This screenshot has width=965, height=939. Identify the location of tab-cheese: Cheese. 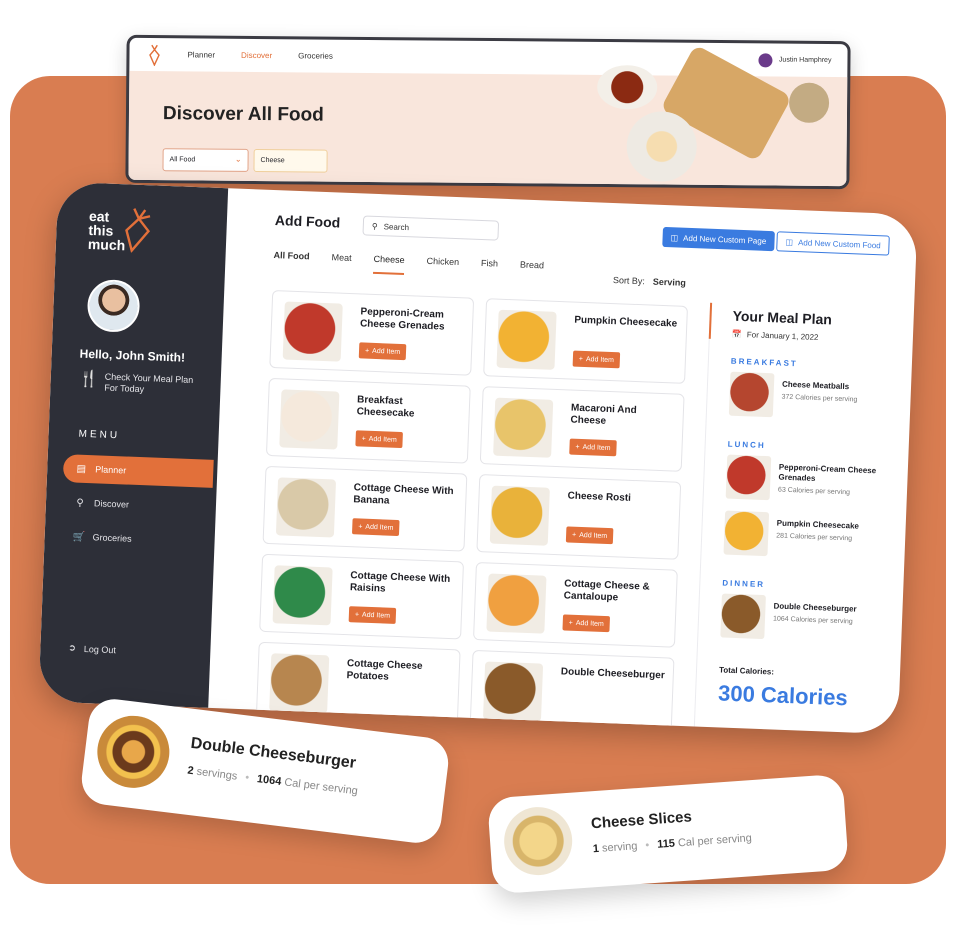
(389, 264).